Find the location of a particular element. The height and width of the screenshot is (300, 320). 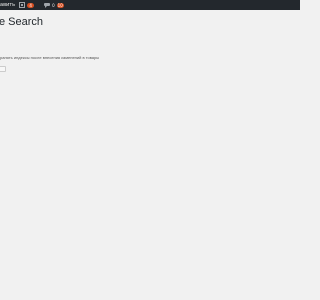

comments-badge: 10 is located at coordinates (60, 5).